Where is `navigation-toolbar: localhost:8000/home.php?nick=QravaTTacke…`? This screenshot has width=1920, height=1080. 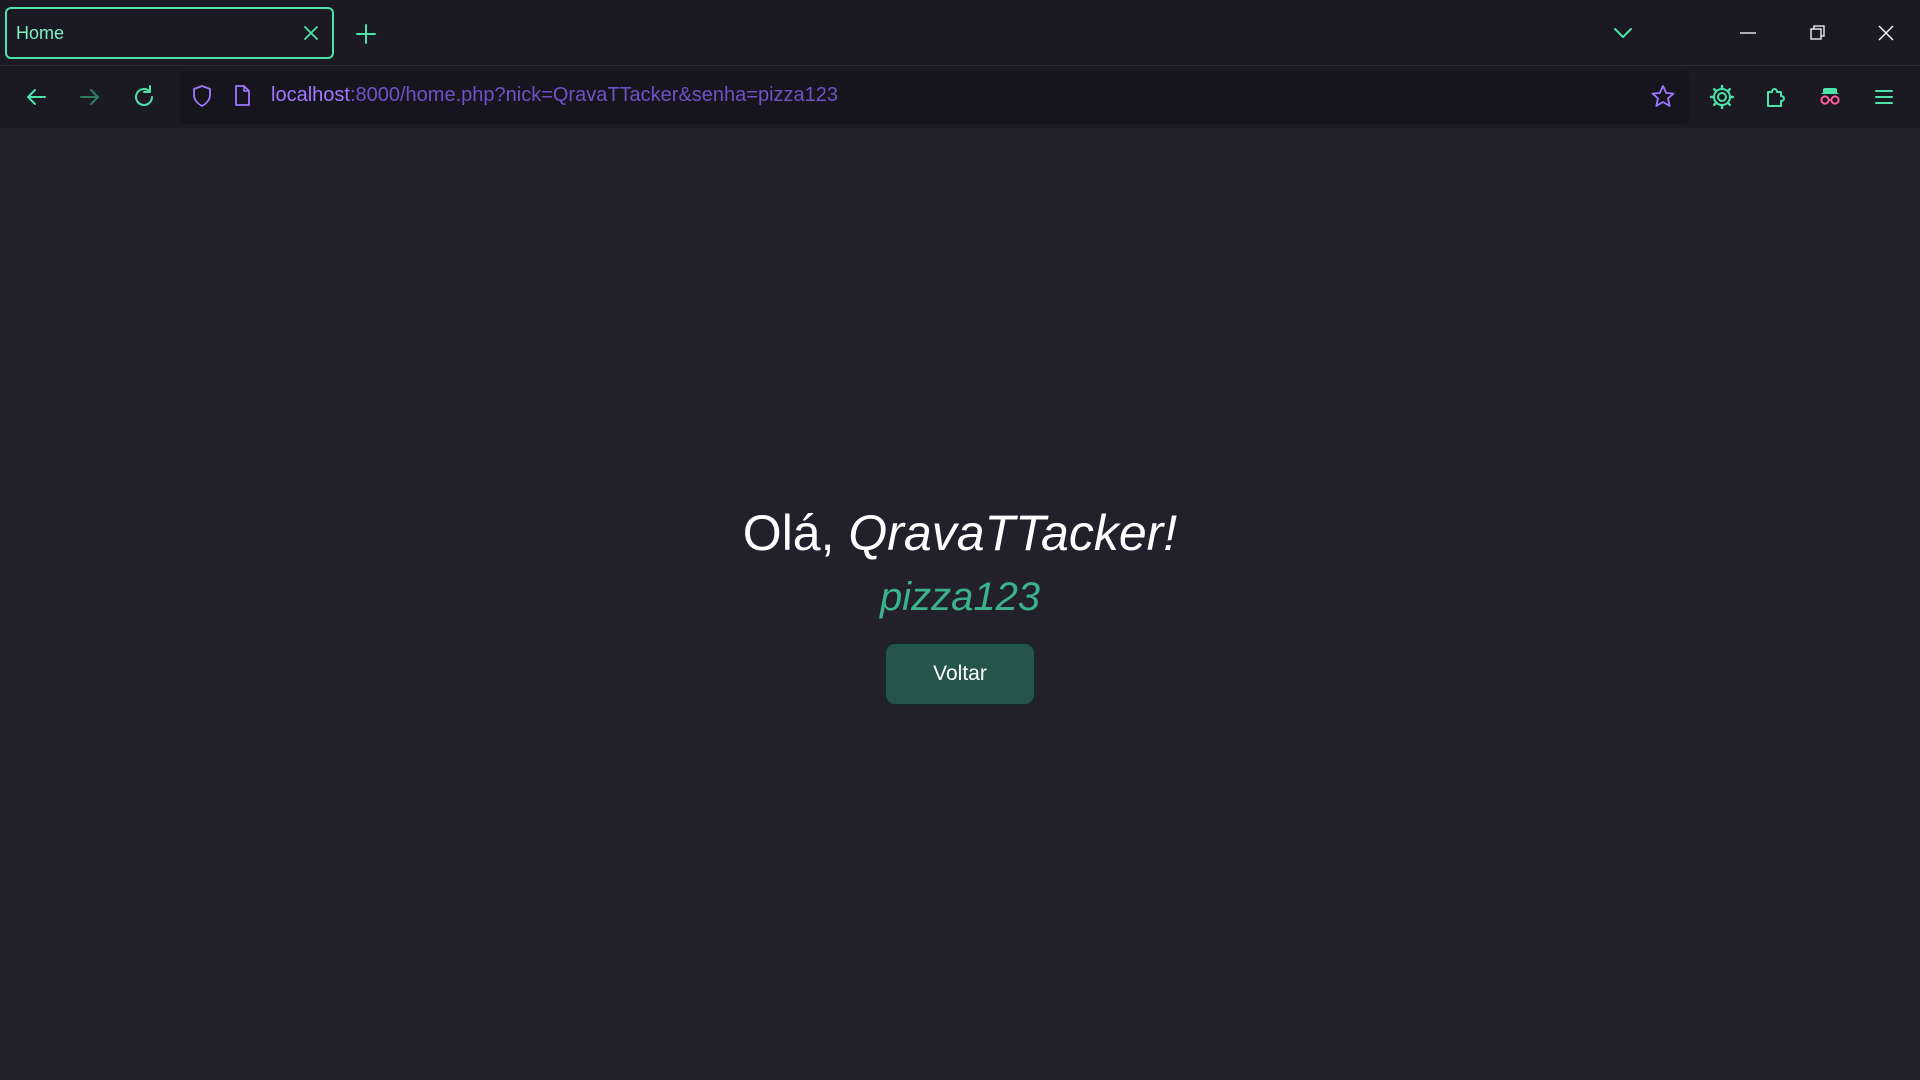
navigation-toolbar: localhost:8000/home.php?nick=QravaTTacke… is located at coordinates (960, 96).